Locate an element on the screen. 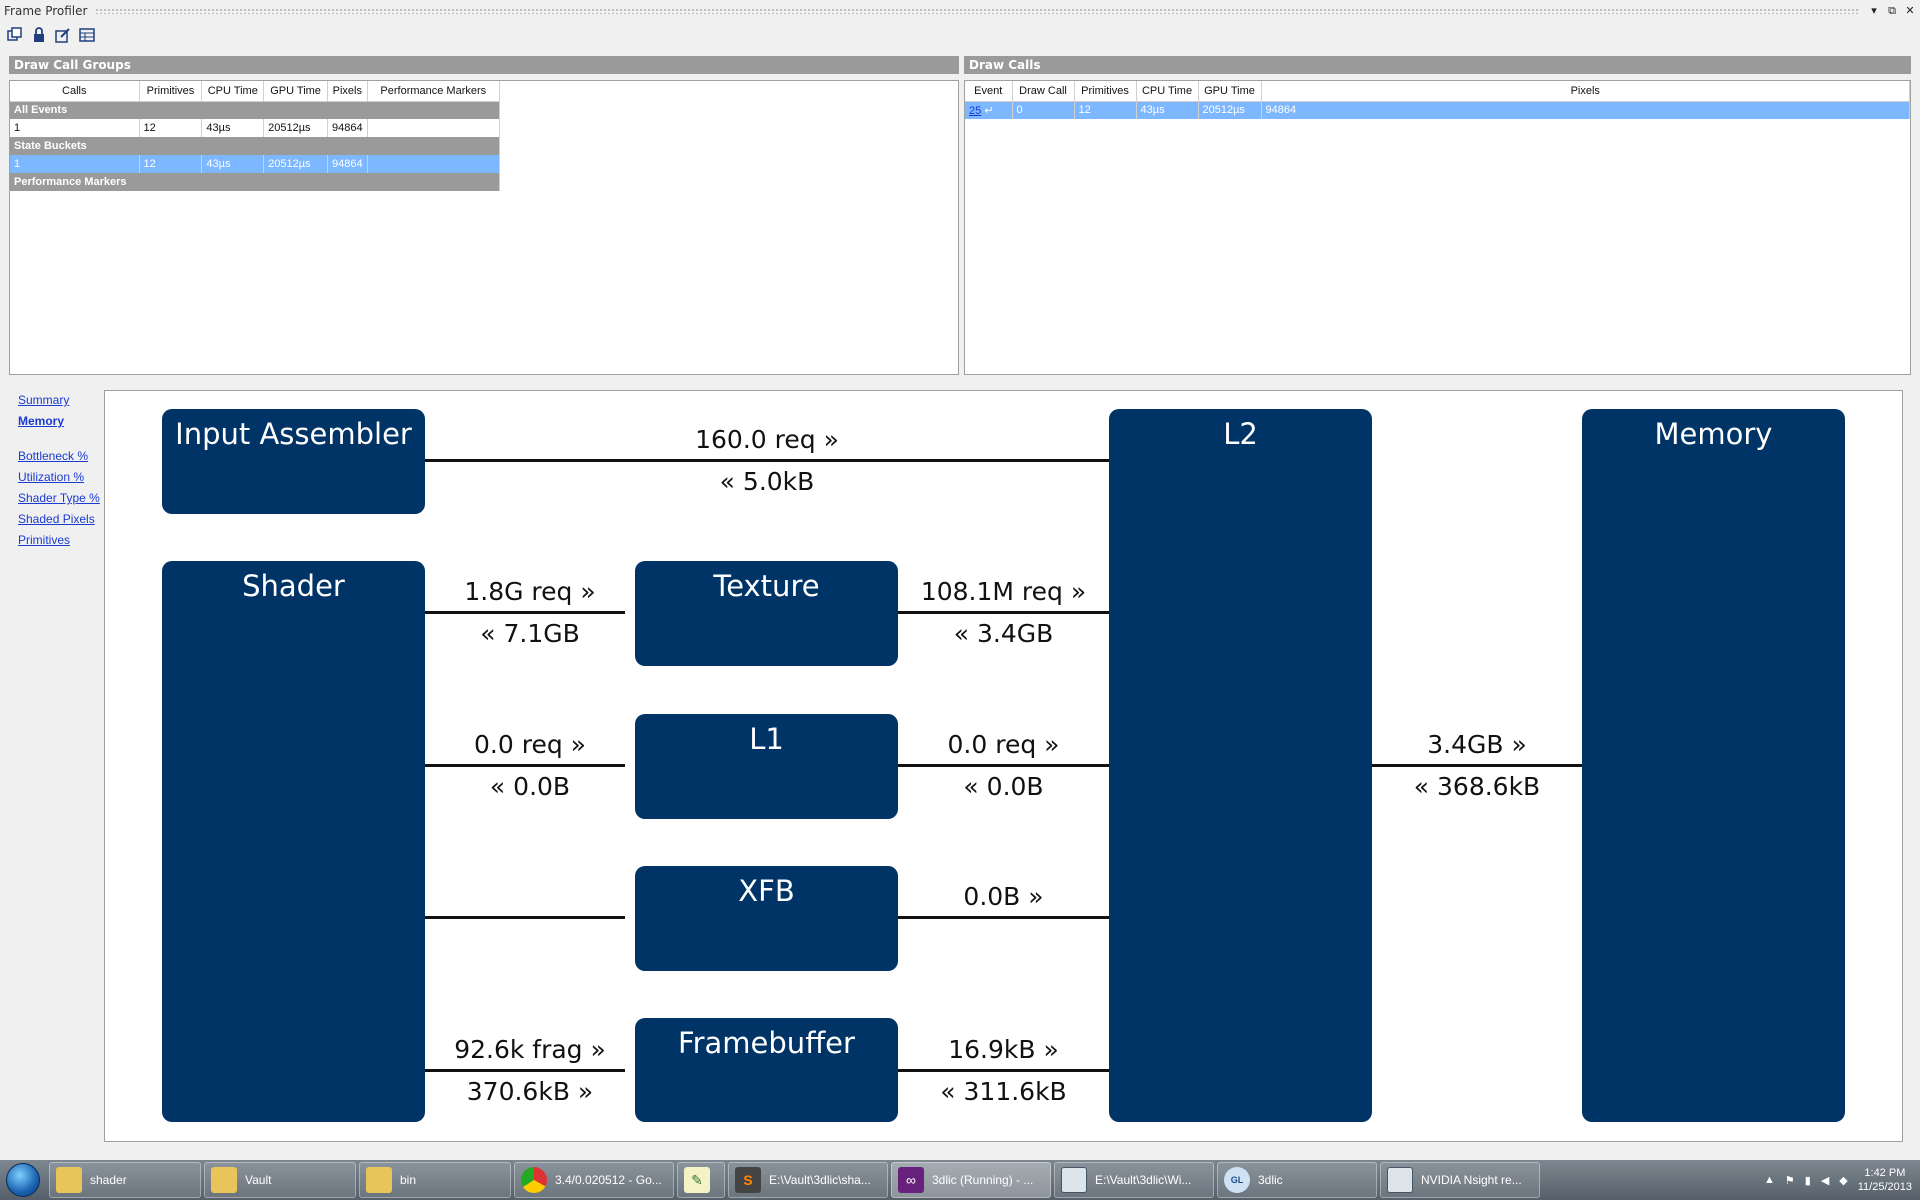 The image size is (1920, 1200). nav-primitives: Primitives is located at coordinates (59, 540).